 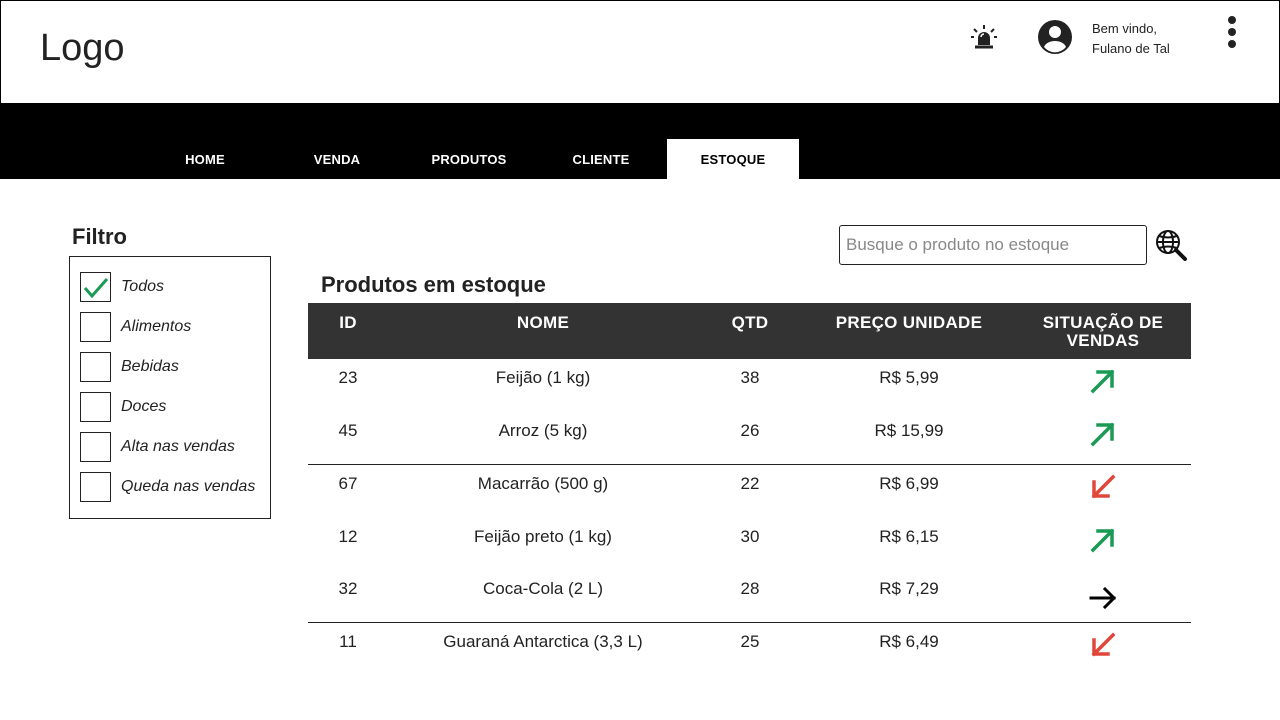 What do you see at coordinates (750, 483) in the screenshot?
I see `cell-qtd: 22` at bounding box center [750, 483].